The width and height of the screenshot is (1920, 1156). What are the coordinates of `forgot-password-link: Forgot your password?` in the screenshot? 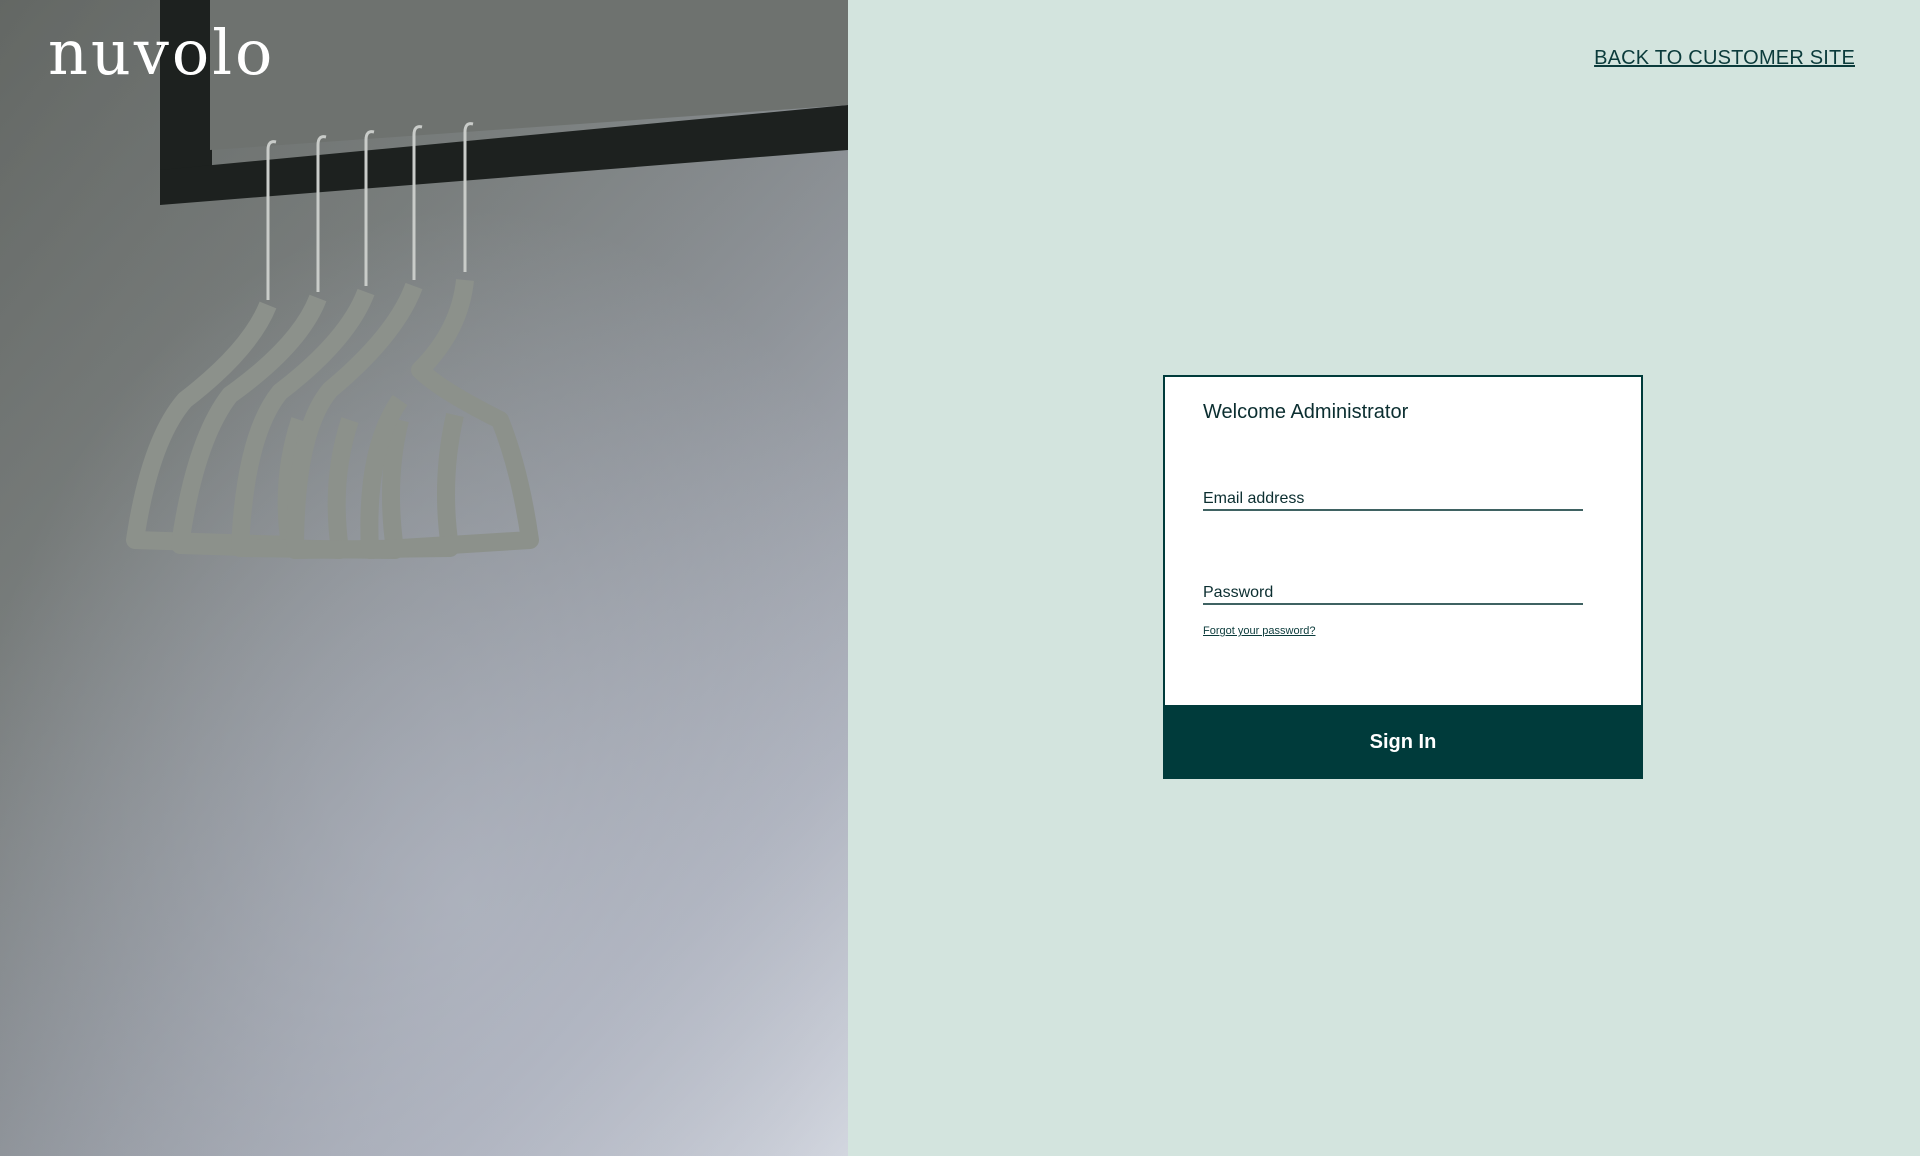 It's located at (1259, 631).